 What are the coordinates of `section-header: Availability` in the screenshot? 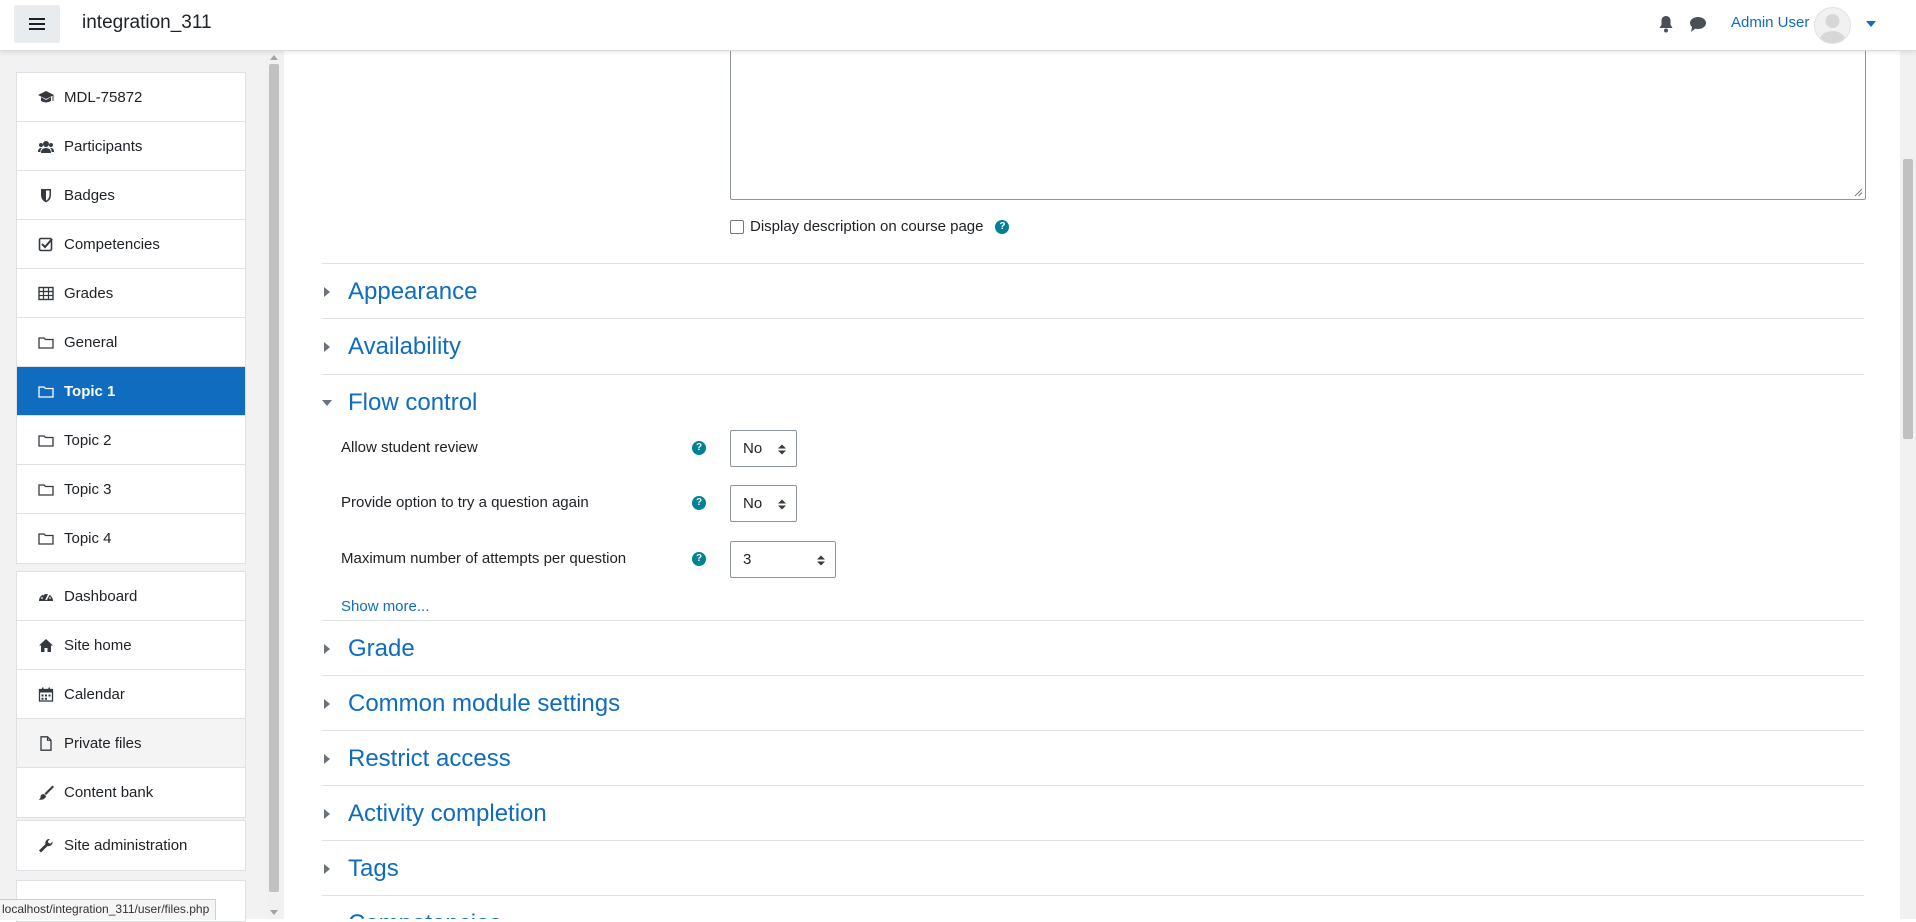 It's located at (391, 346).